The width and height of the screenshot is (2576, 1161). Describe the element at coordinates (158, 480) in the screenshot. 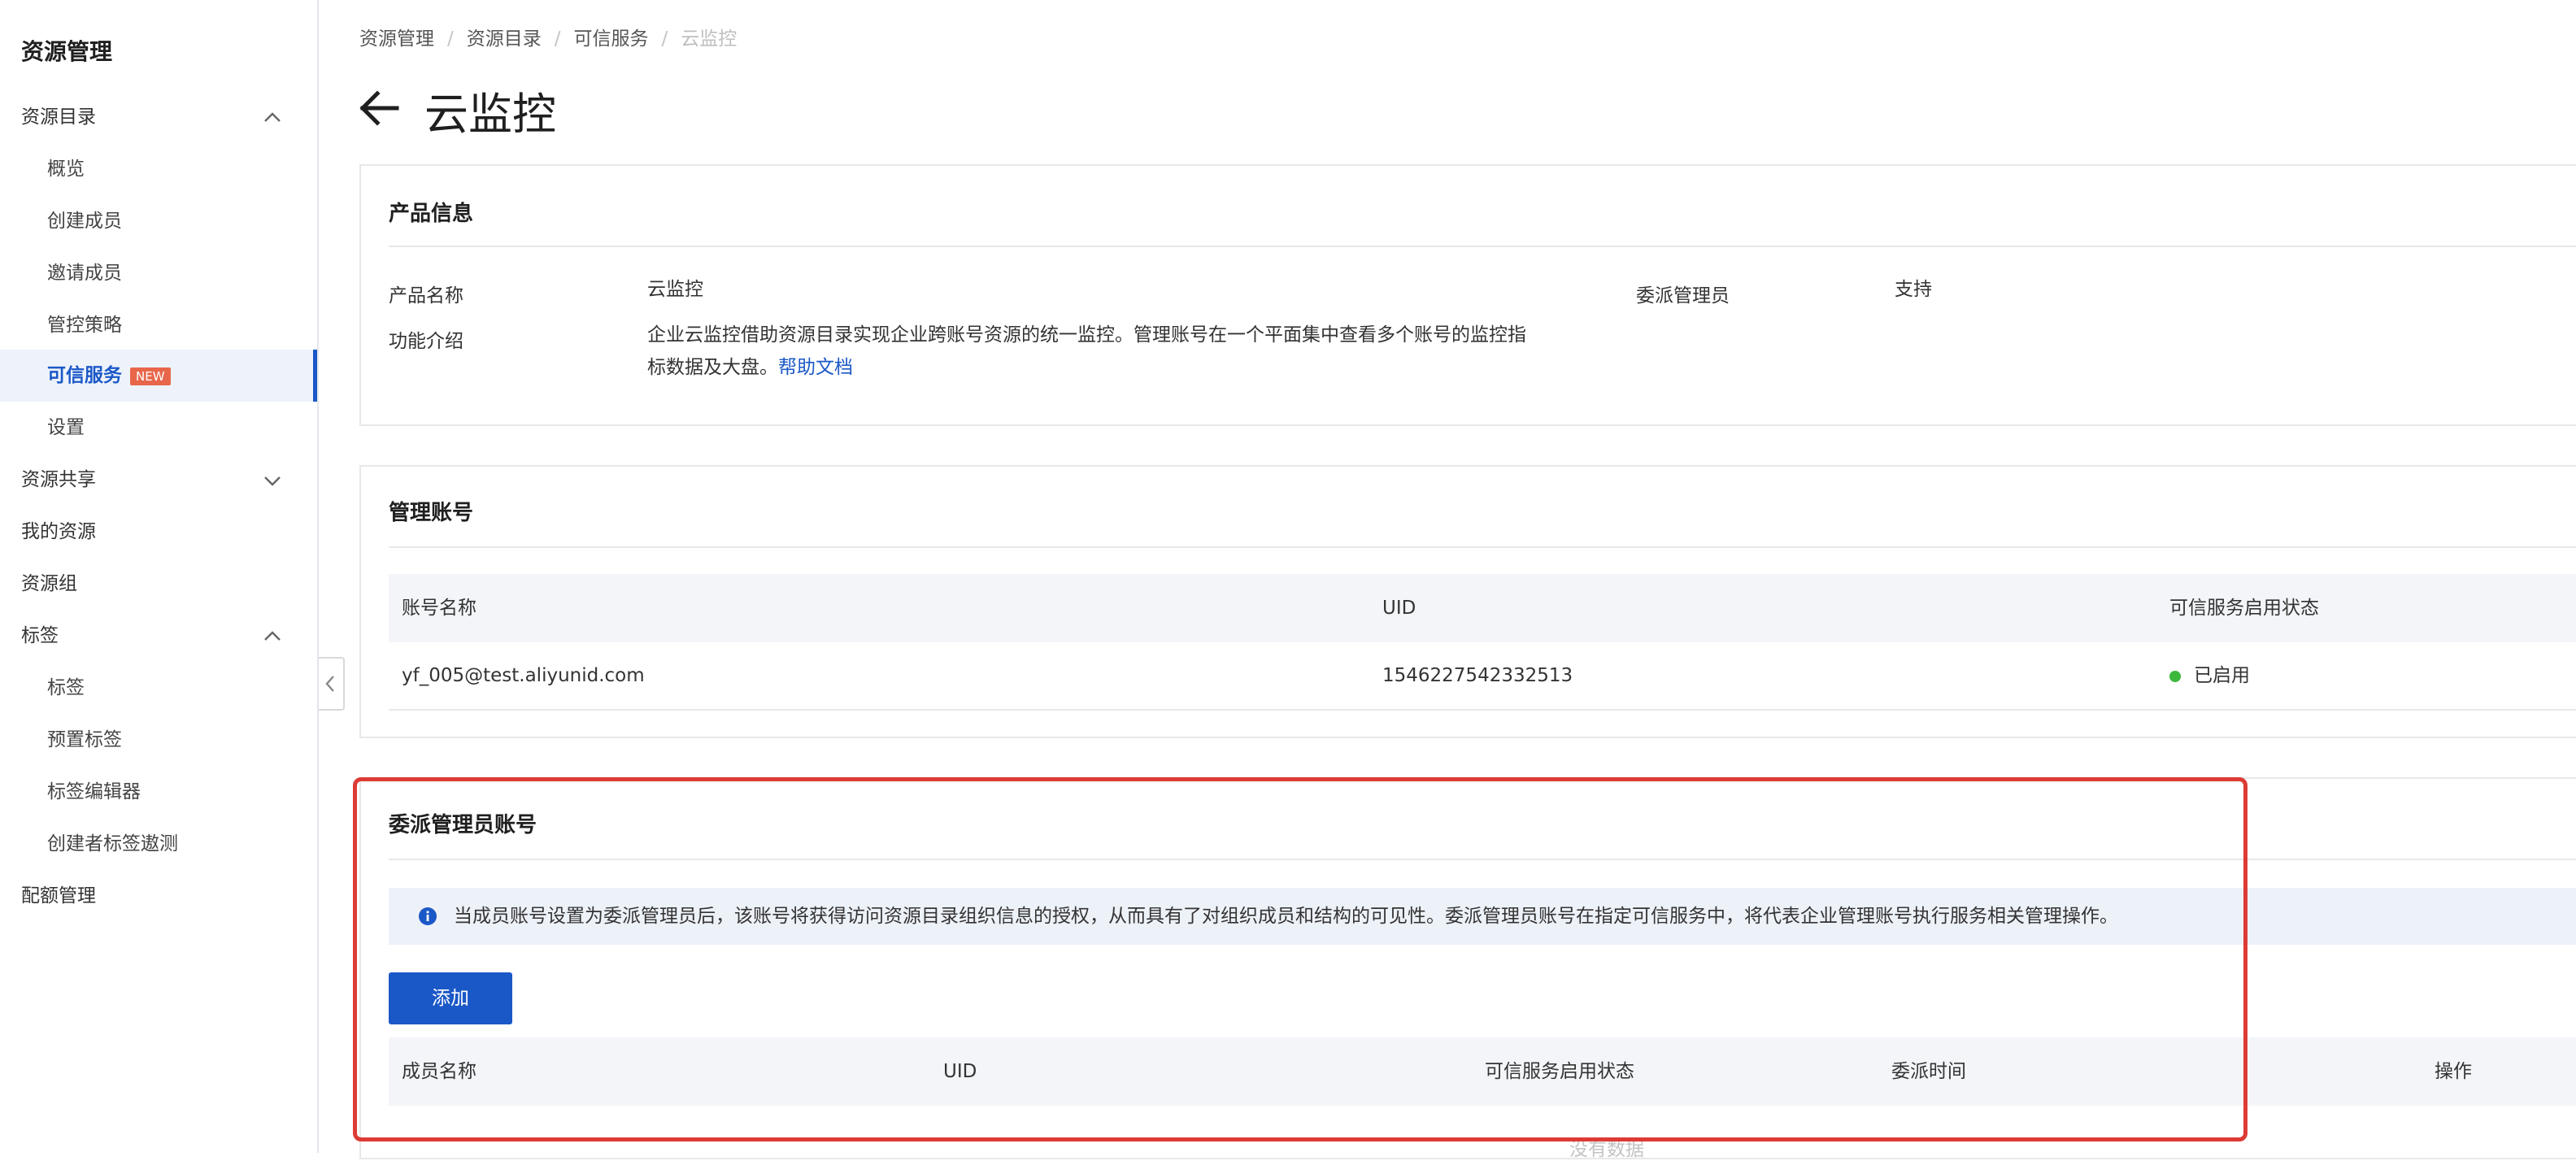

I see `sidebar-item-resource-sharing: 资源共享` at that location.